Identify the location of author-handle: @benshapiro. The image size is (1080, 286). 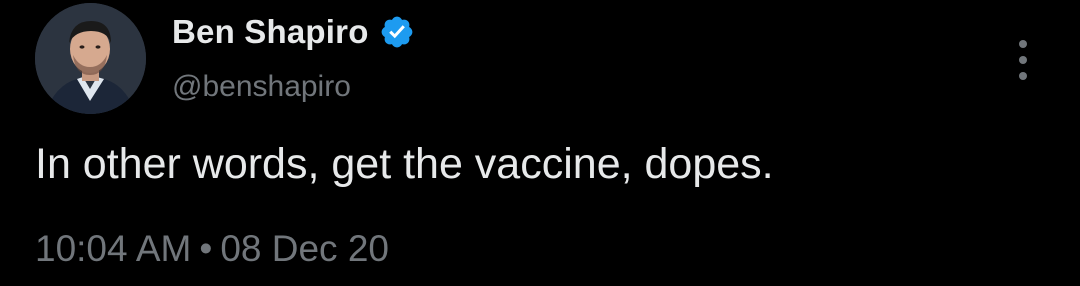
(261, 87).